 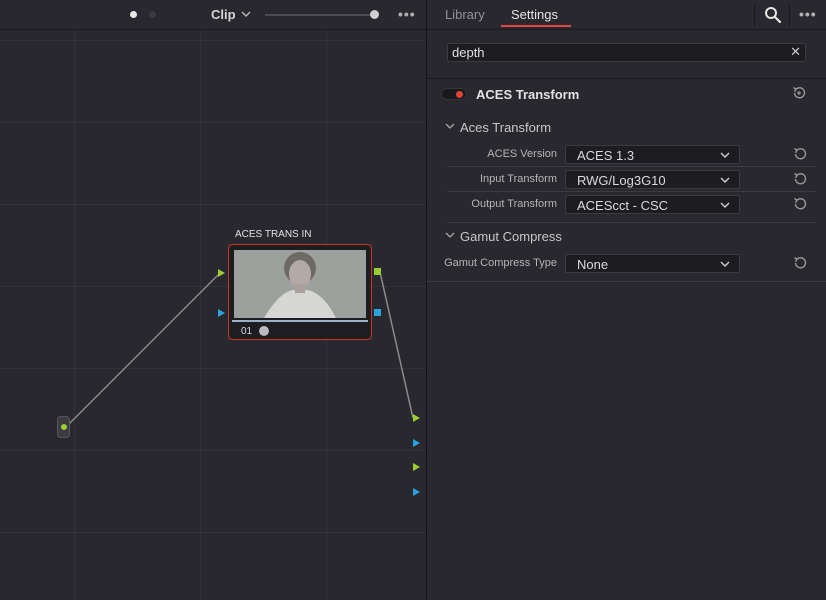 I want to click on param-label: Output Transform, so click(x=514, y=204).